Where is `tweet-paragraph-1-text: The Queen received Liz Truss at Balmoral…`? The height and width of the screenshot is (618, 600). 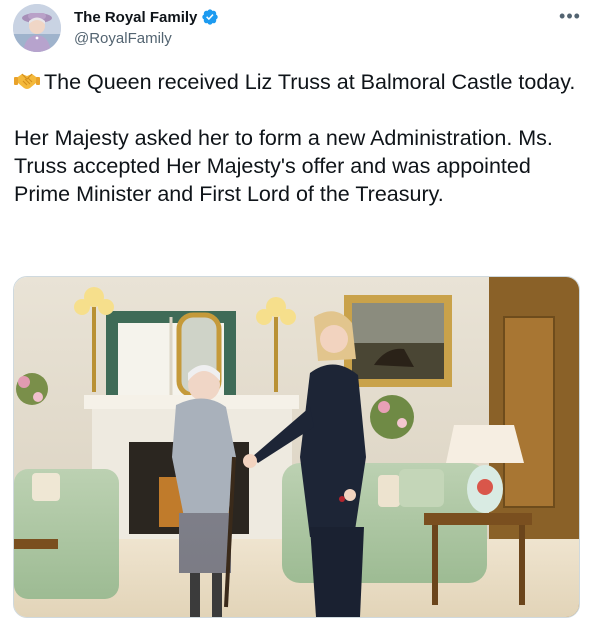 tweet-paragraph-1-text: The Queen received Liz Truss at Balmoral… is located at coordinates (310, 82).